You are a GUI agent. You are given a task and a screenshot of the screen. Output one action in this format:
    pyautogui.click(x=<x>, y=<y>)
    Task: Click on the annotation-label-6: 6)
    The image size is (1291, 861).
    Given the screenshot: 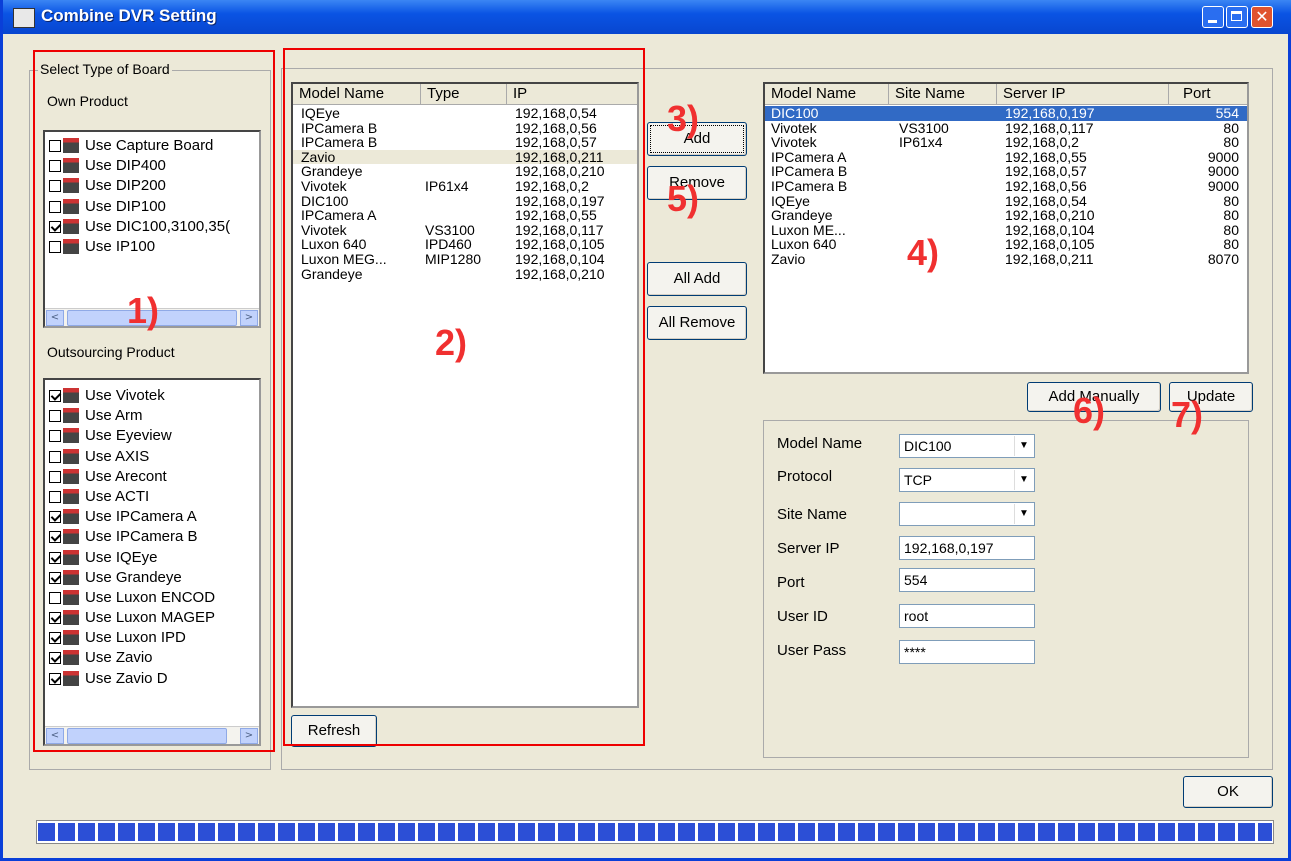 What is the action you would take?
    pyautogui.click(x=1089, y=410)
    